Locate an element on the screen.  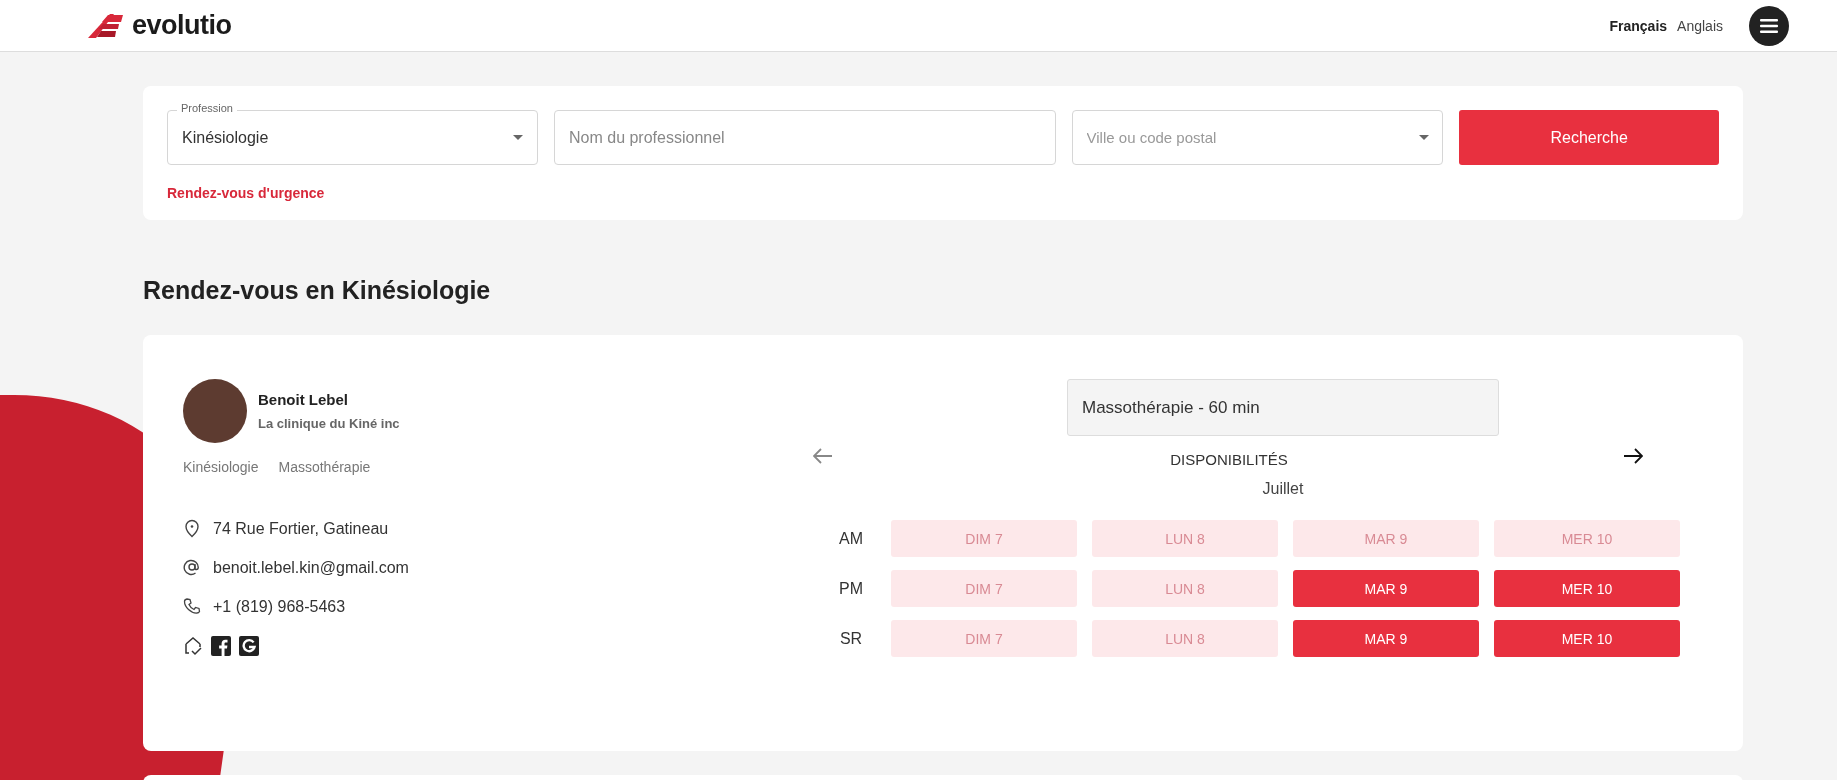
google-icon is located at coordinates (249, 646).